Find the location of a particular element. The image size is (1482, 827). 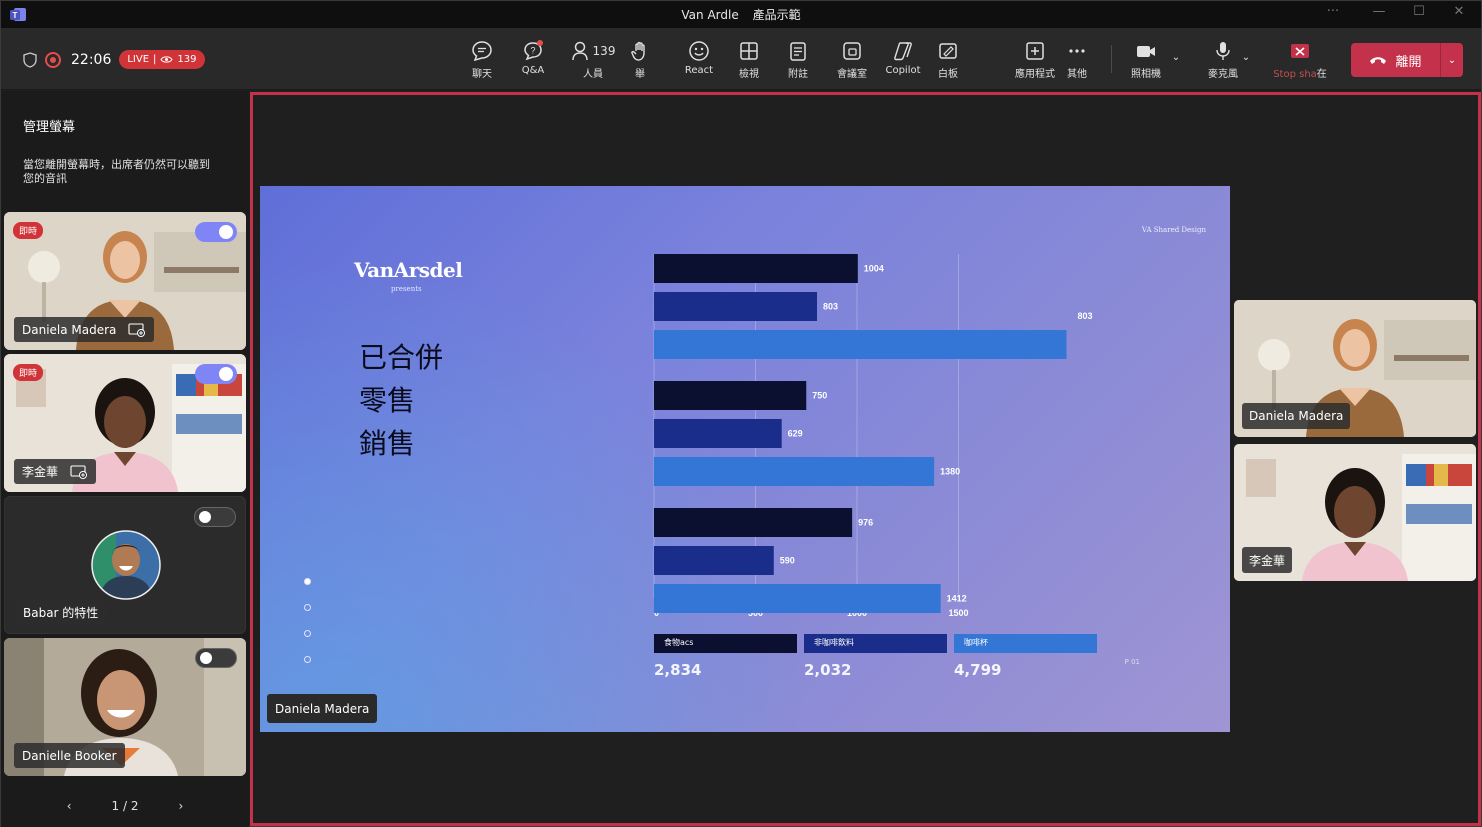

summary-coffee: 咖啡杯 4,799 is located at coordinates (1025, 656).